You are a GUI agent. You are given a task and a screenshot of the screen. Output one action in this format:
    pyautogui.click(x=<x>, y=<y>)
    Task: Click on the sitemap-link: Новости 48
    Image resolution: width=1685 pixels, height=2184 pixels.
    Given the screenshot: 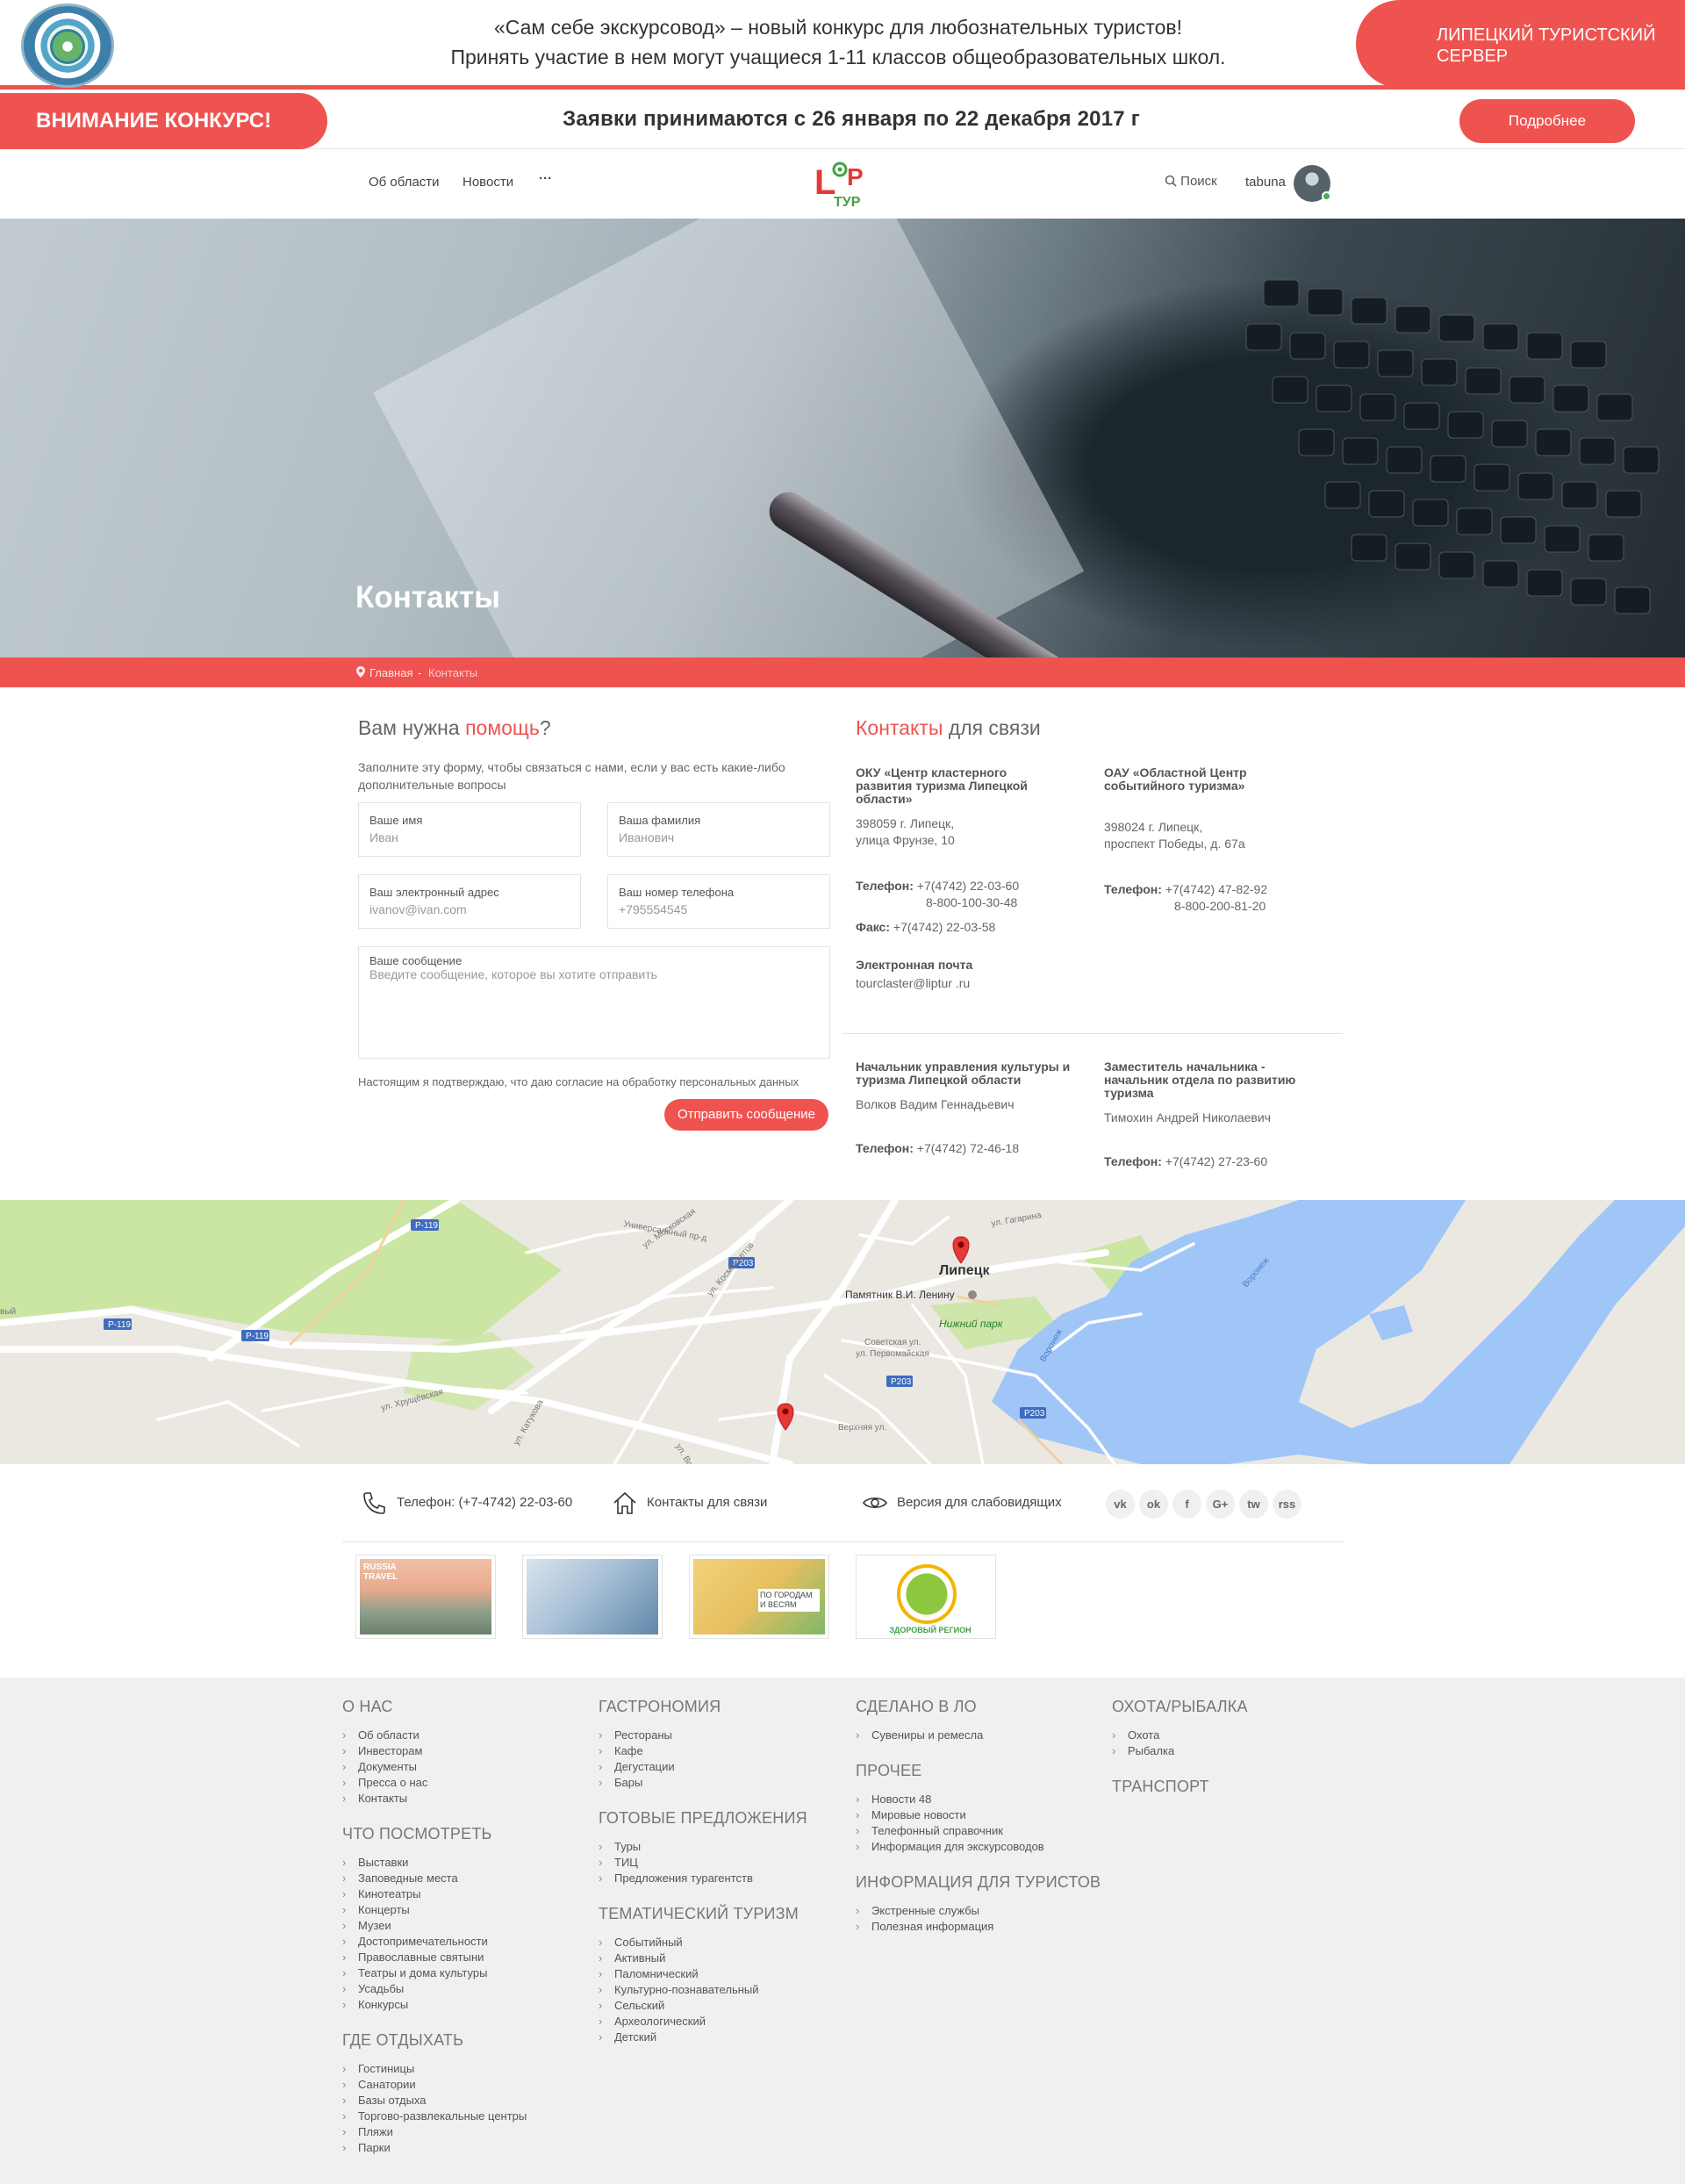 What is the action you would take?
    pyautogui.click(x=978, y=1799)
    